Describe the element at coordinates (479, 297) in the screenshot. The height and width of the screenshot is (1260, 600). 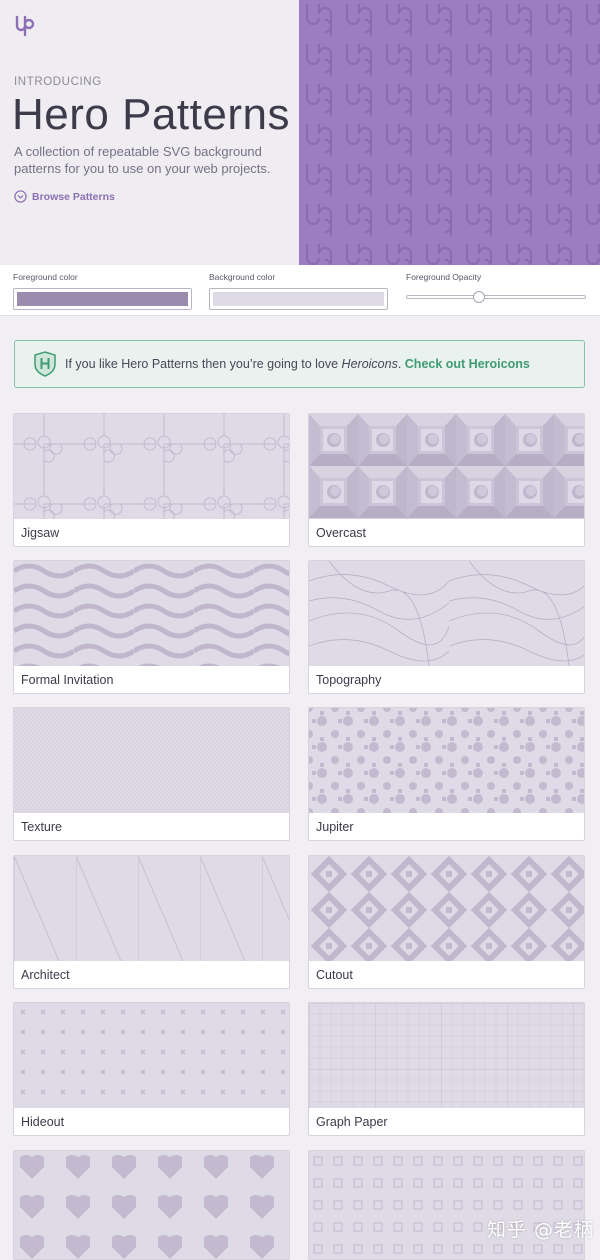
I see `opacity-slider-thumb` at that location.